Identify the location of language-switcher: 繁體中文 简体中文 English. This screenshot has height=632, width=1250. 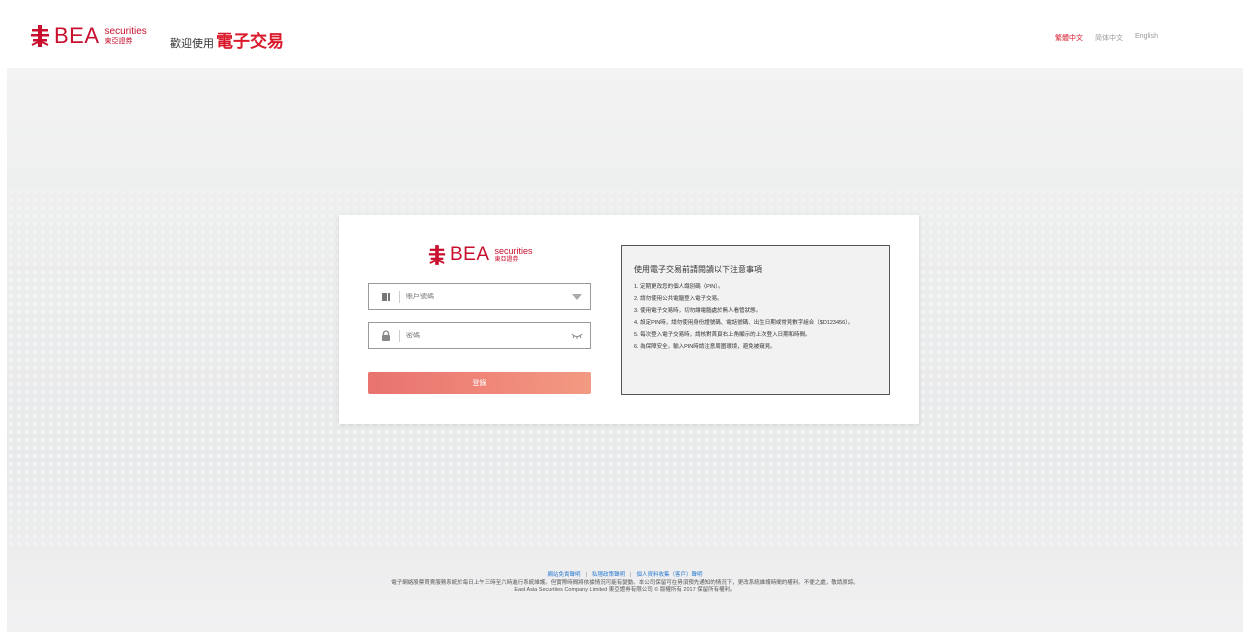
(1106, 38).